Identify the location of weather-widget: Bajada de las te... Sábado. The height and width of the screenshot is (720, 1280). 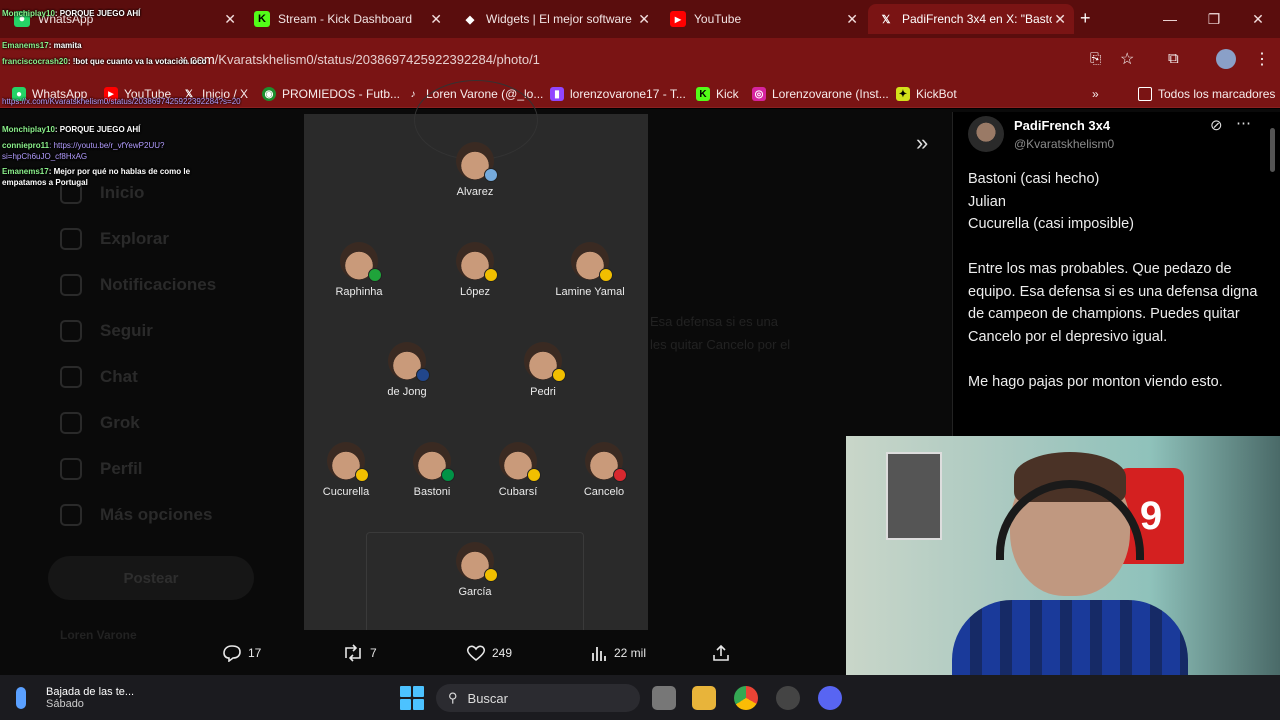
(75, 698).